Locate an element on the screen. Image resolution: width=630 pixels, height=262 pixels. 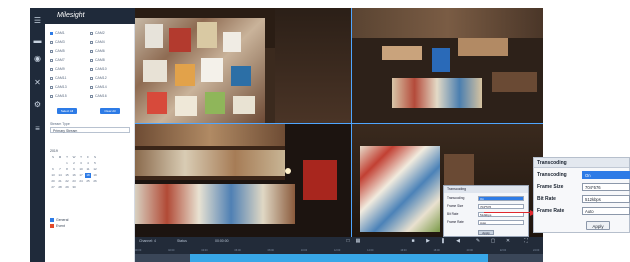
calendar-day: 5 is located at coordinates (95, 163).